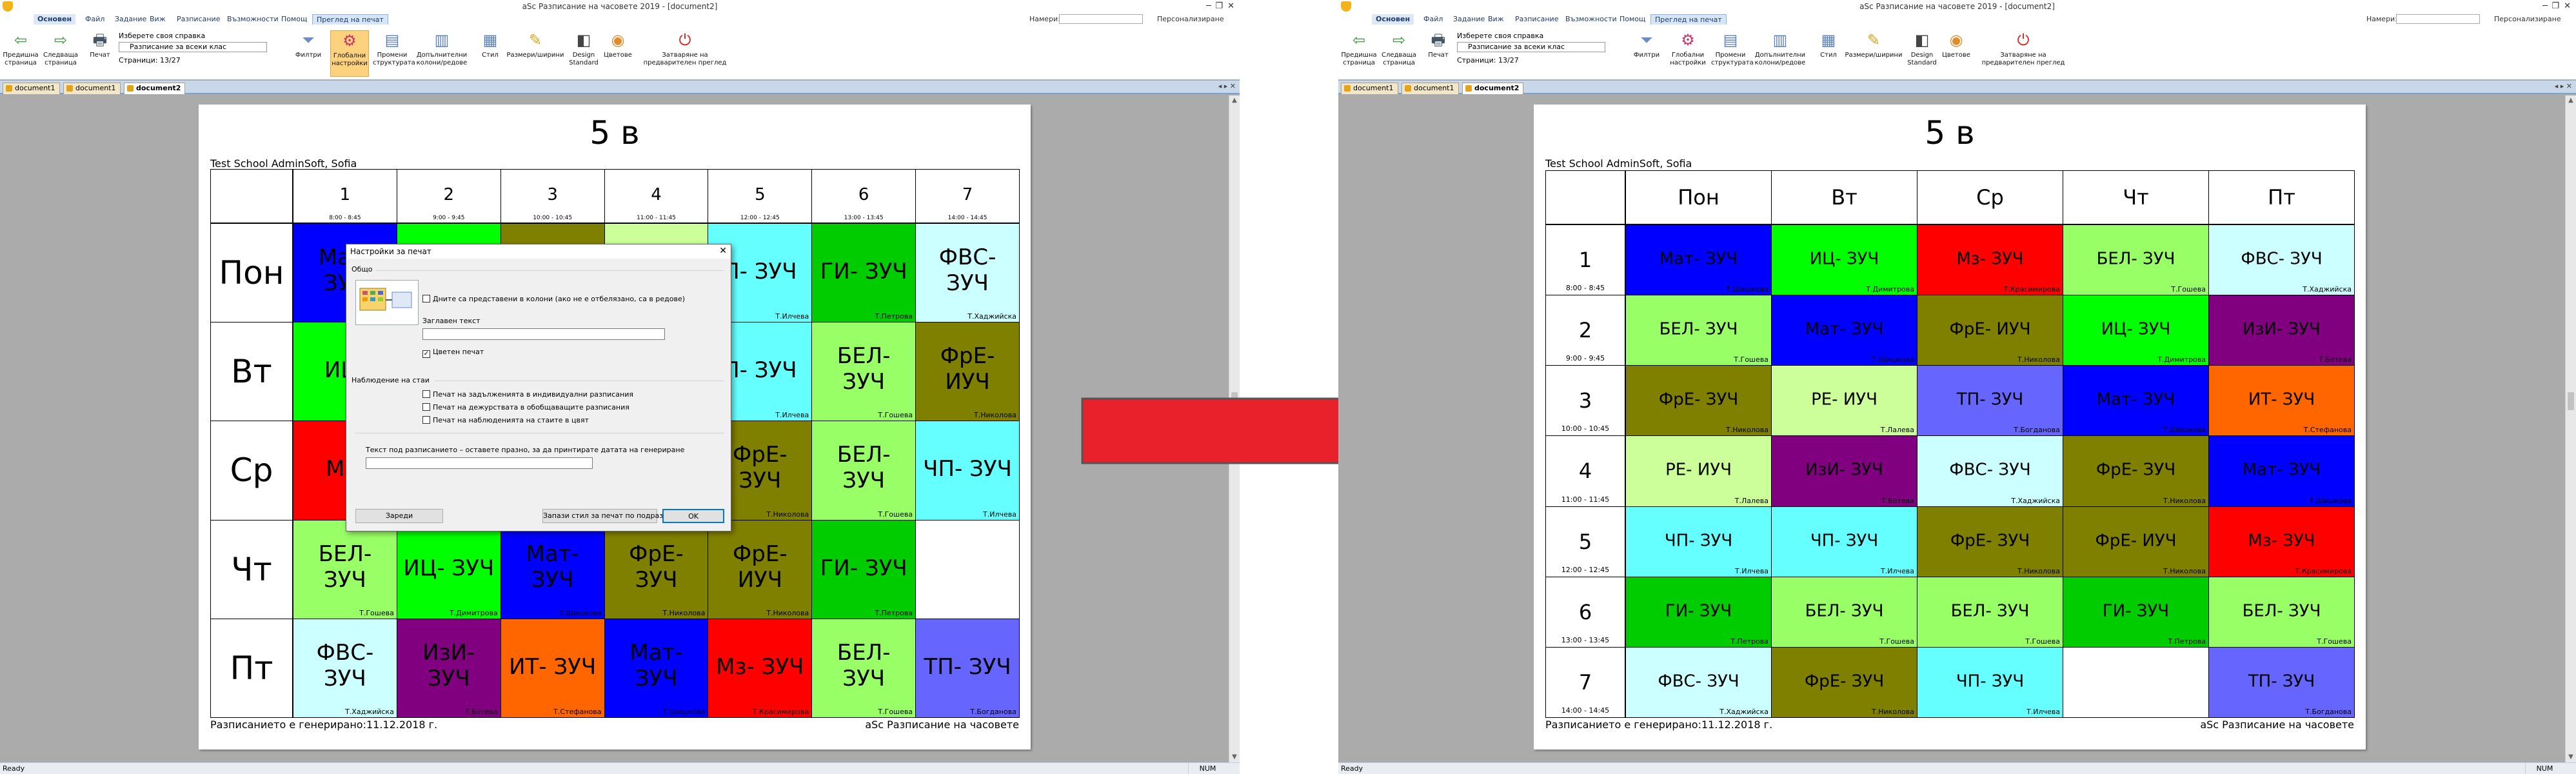 This screenshot has width=2576, height=774. I want to click on header-text-input, so click(543, 334).